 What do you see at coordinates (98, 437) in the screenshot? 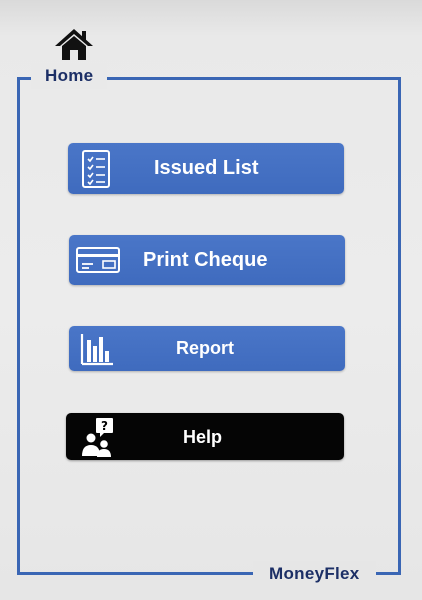
I see `help-people-icon: ?` at bounding box center [98, 437].